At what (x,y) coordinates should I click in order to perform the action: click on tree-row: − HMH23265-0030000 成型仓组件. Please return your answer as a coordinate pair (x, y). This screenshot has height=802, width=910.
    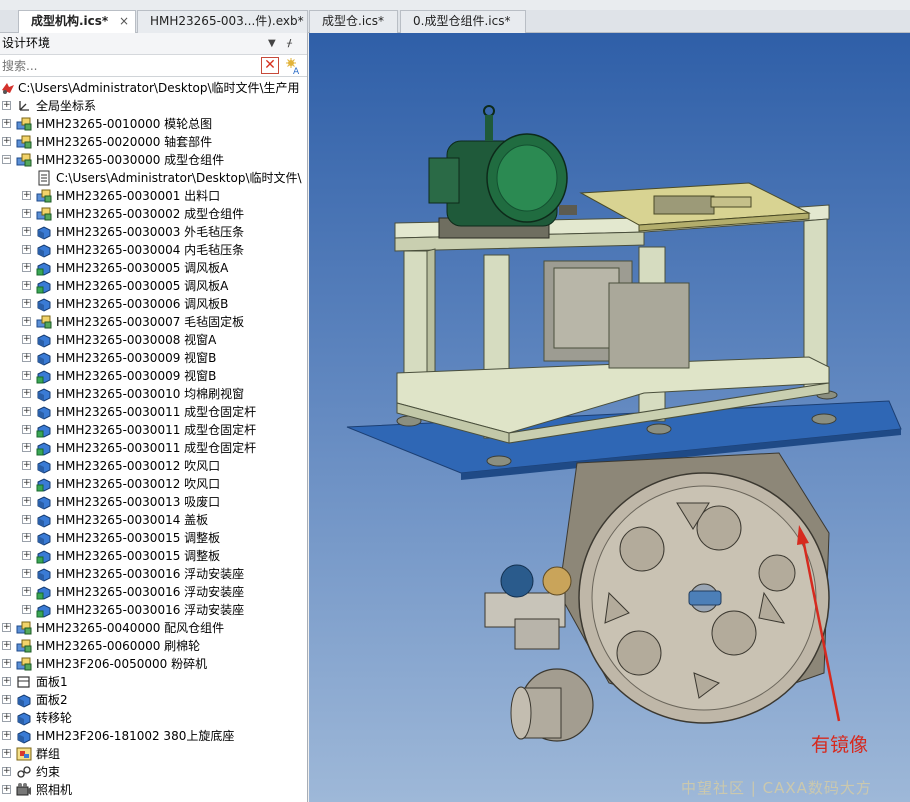
    Looking at the image, I should click on (153, 160).